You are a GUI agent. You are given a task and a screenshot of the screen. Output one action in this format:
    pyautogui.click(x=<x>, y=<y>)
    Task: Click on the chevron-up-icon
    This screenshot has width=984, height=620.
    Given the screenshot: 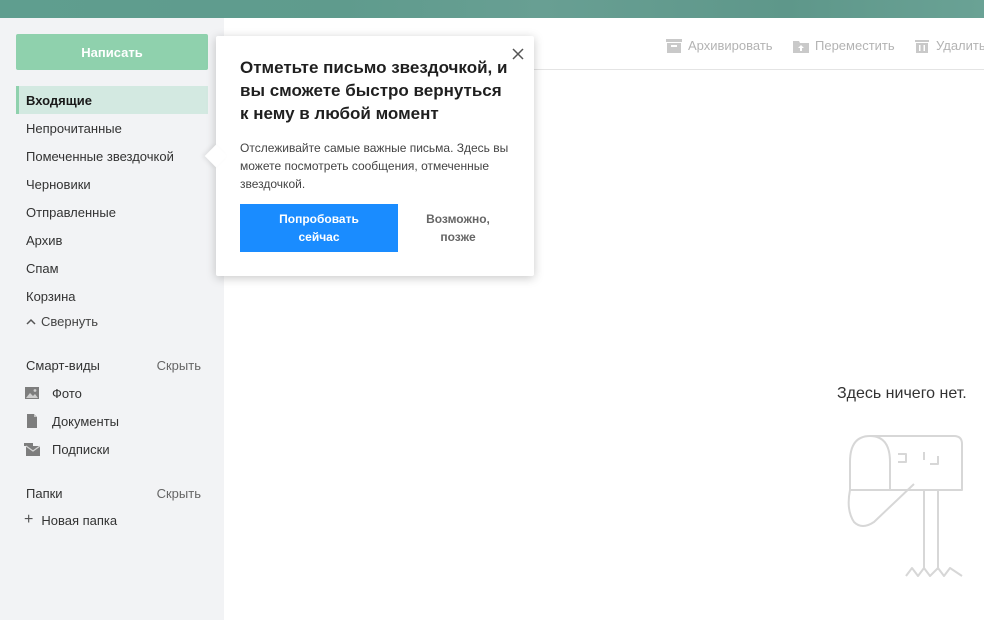 What is the action you would take?
    pyautogui.click(x=31, y=321)
    